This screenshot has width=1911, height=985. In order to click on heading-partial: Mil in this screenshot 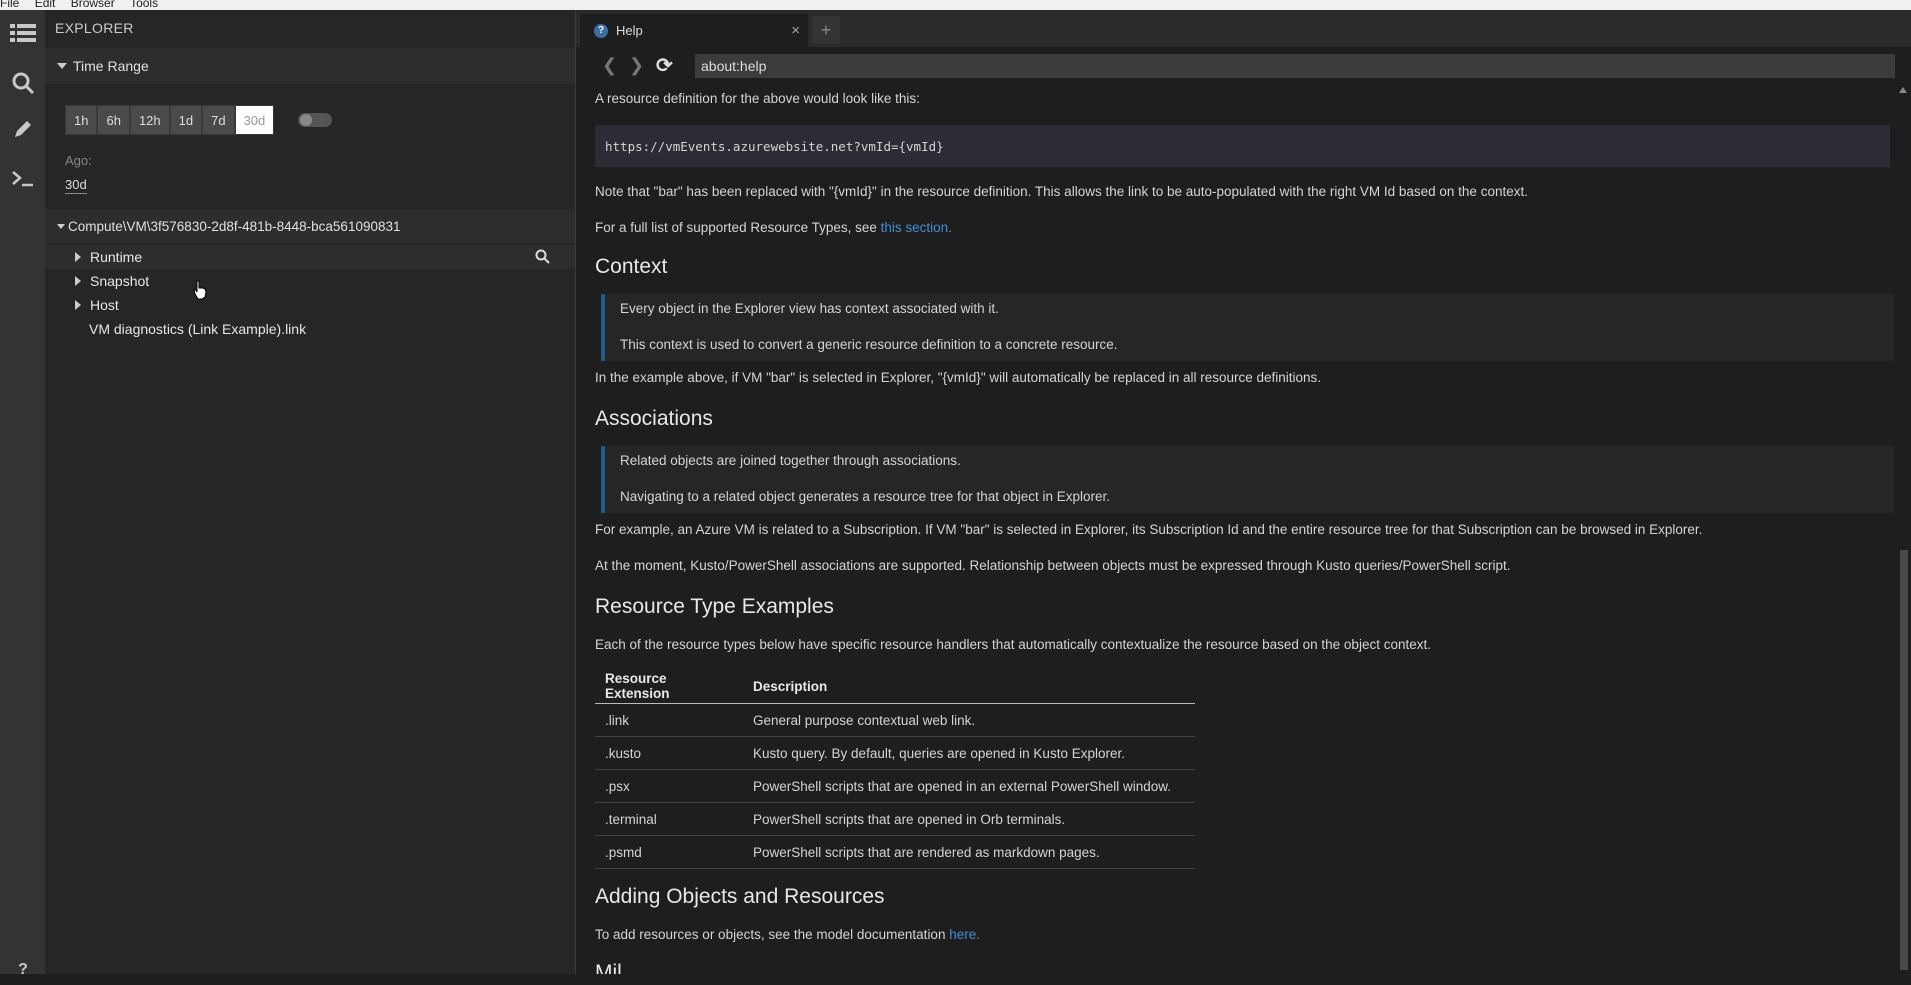, I will do `click(608, 967)`.